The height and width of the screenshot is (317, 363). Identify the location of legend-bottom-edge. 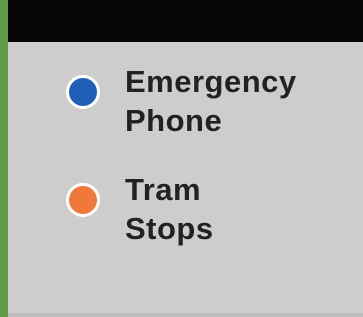
(185, 315).